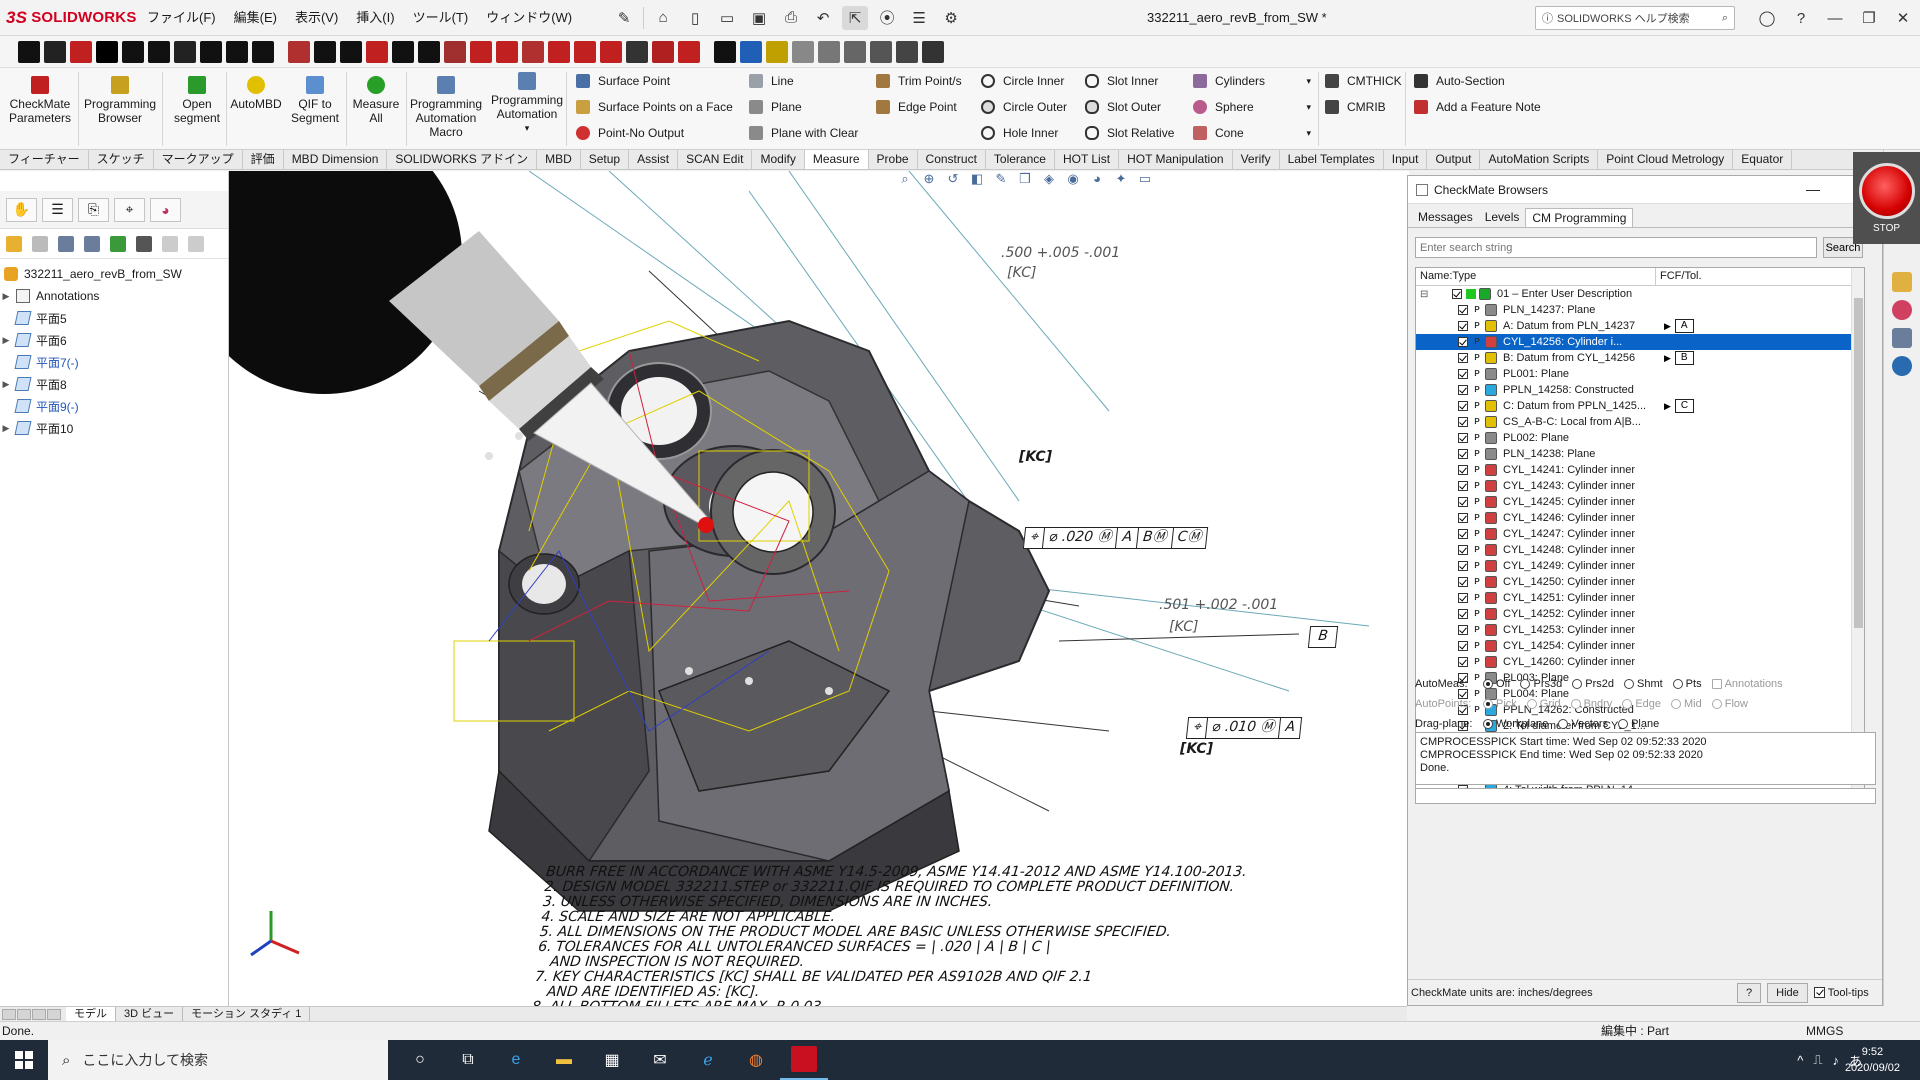 This screenshot has height=1080, width=1920. I want to click on hide-button: Hide, so click(1787, 992).